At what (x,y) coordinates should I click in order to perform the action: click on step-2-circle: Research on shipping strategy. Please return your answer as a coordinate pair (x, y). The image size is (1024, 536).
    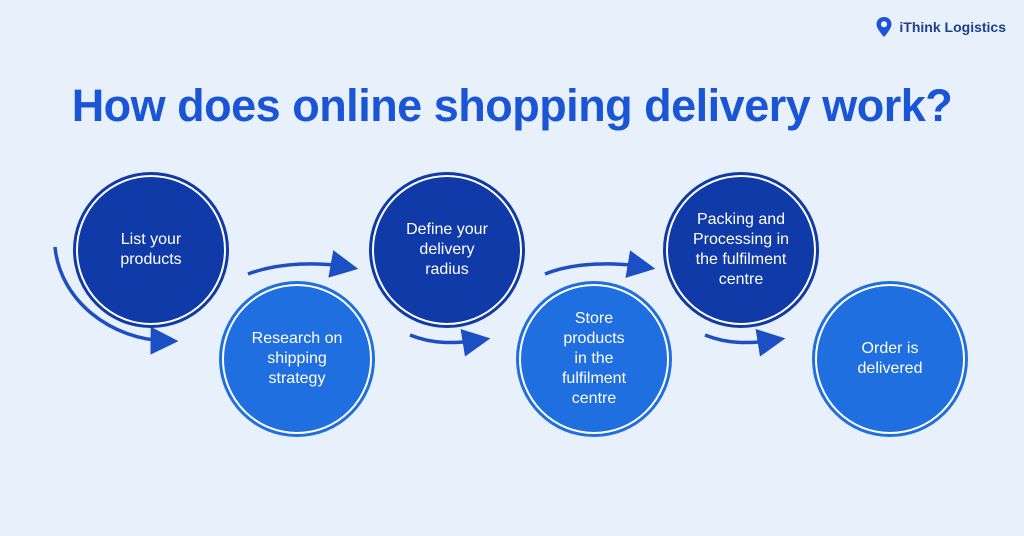
    Looking at the image, I should click on (297, 359).